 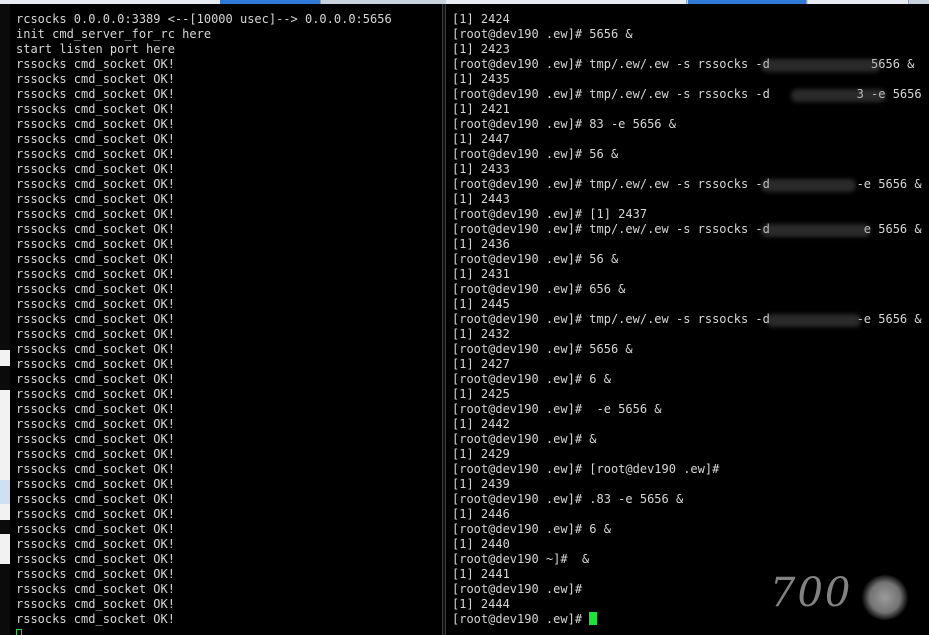 What do you see at coordinates (481, 19) in the screenshot?
I see `terminal-right-line: [1] 2424` at bounding box center [481, 19].